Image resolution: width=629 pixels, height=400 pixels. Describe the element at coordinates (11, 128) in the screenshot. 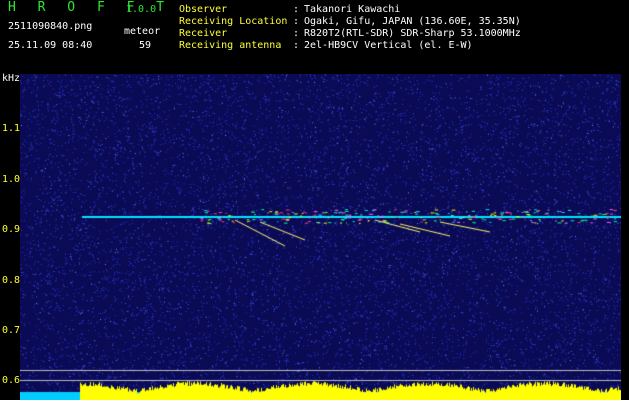

I see `y-tick-label: 1.1` at that location.